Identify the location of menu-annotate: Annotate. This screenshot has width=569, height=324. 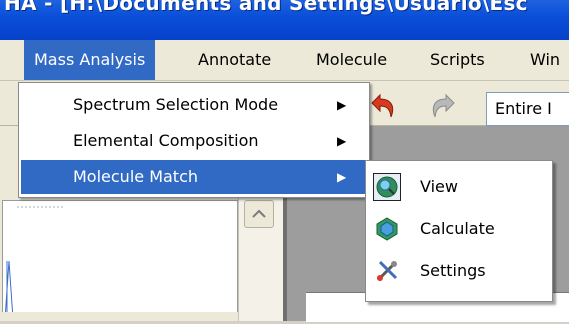
(234, 60).